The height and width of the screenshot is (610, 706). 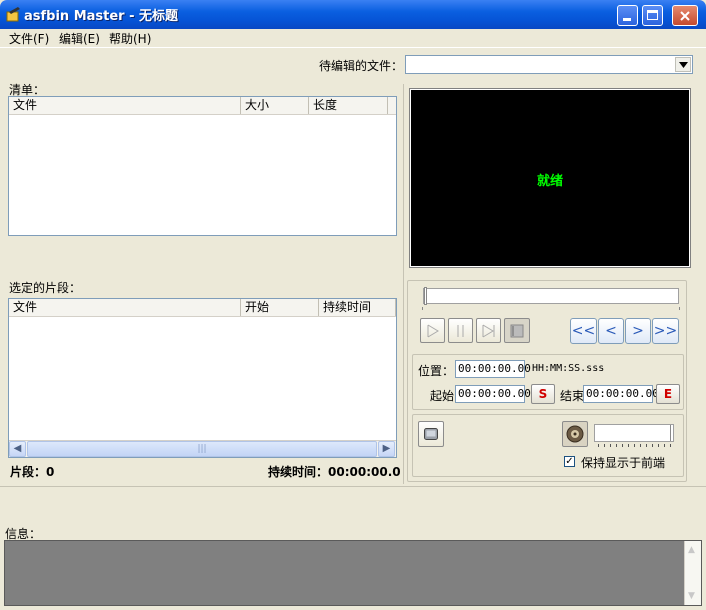 I want to click on rewind-button: <<, so click(x=583, y=331).